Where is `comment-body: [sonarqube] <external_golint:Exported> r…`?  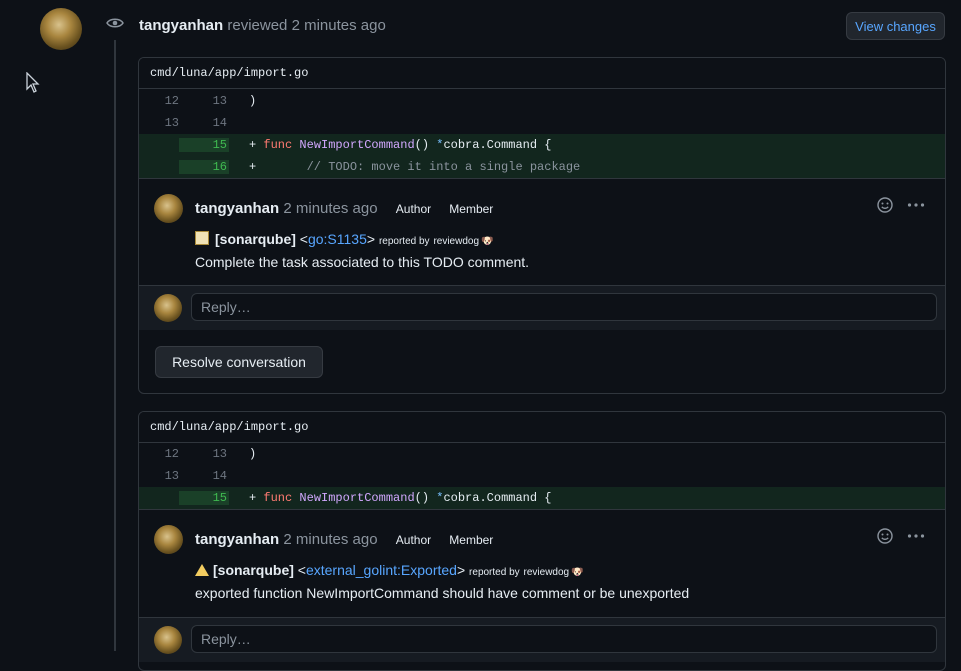
comment-body: [sonarqube] <external_golint:Exported> r… is located at coordinates (442, 582).